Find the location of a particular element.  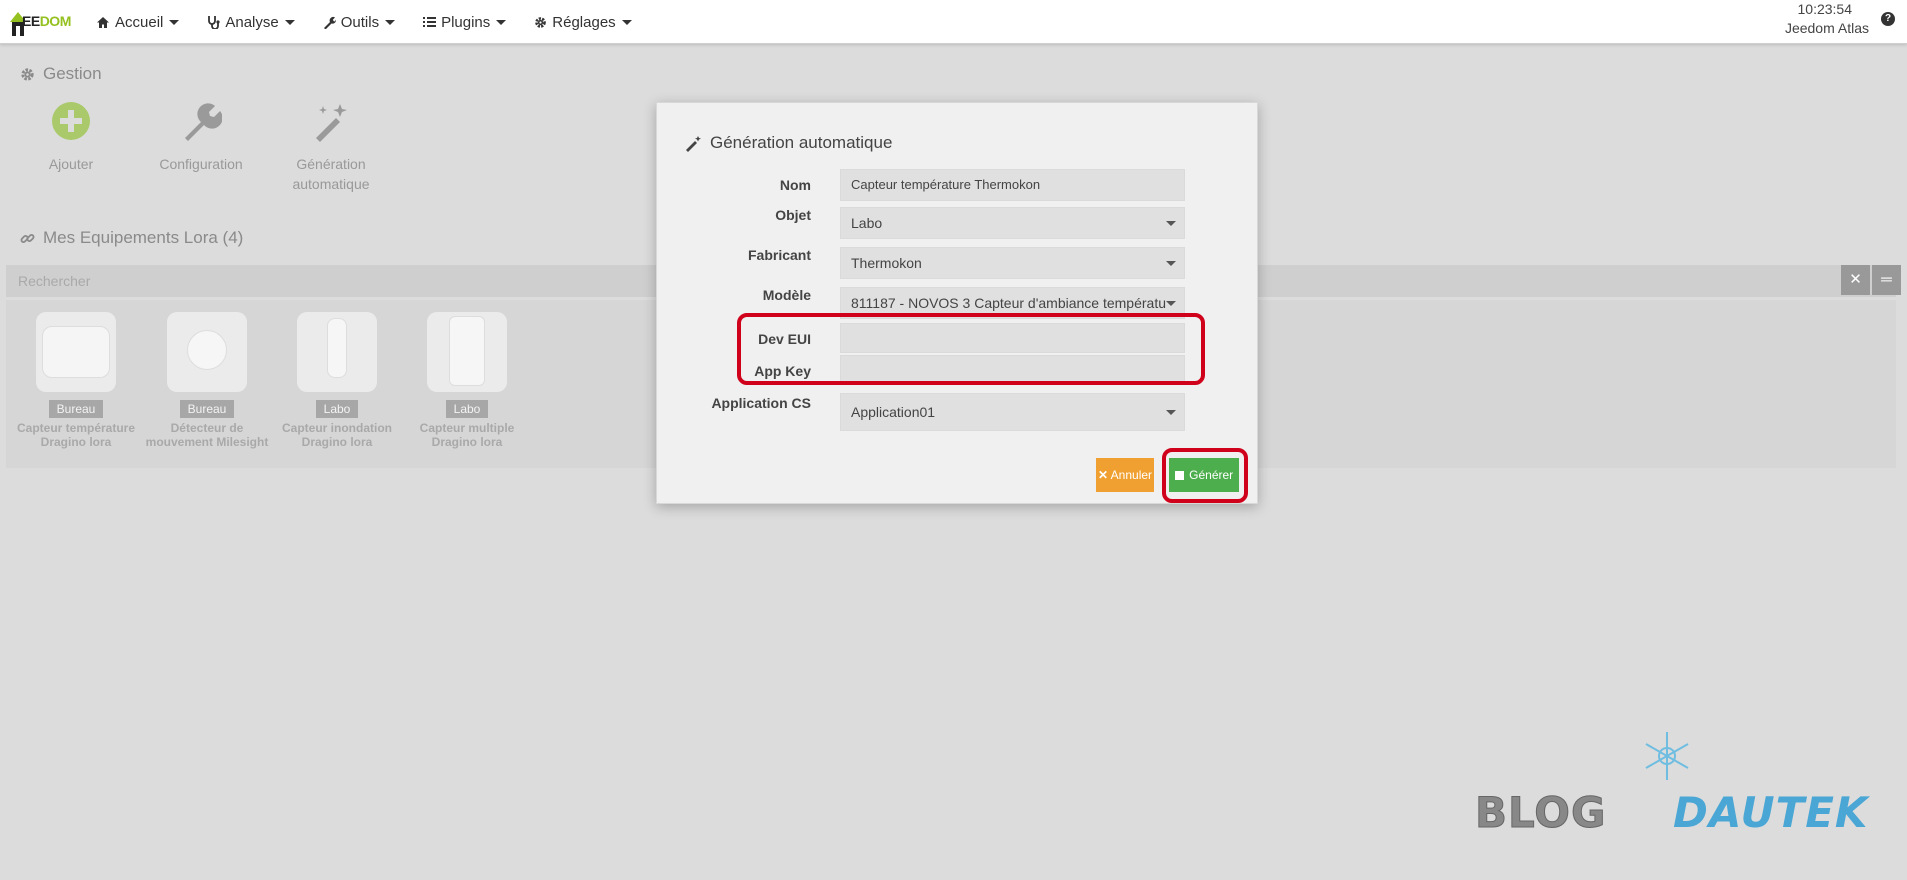

equipment-name-line2: mouvement Milesight is located at coordinates (207, 442).